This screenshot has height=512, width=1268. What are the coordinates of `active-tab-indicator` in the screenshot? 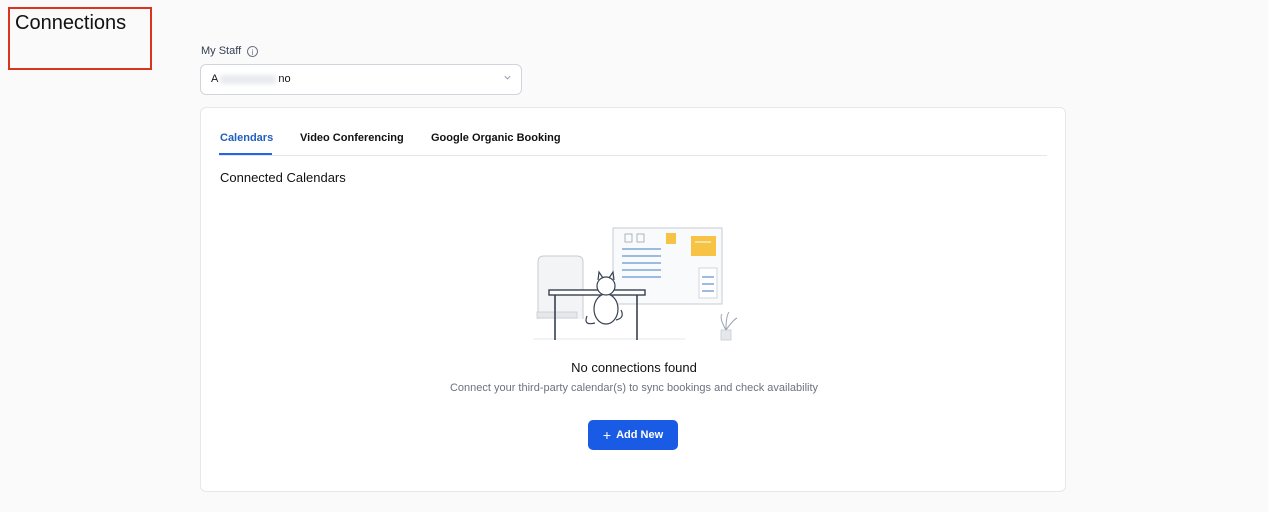 It's located at (245, 154).